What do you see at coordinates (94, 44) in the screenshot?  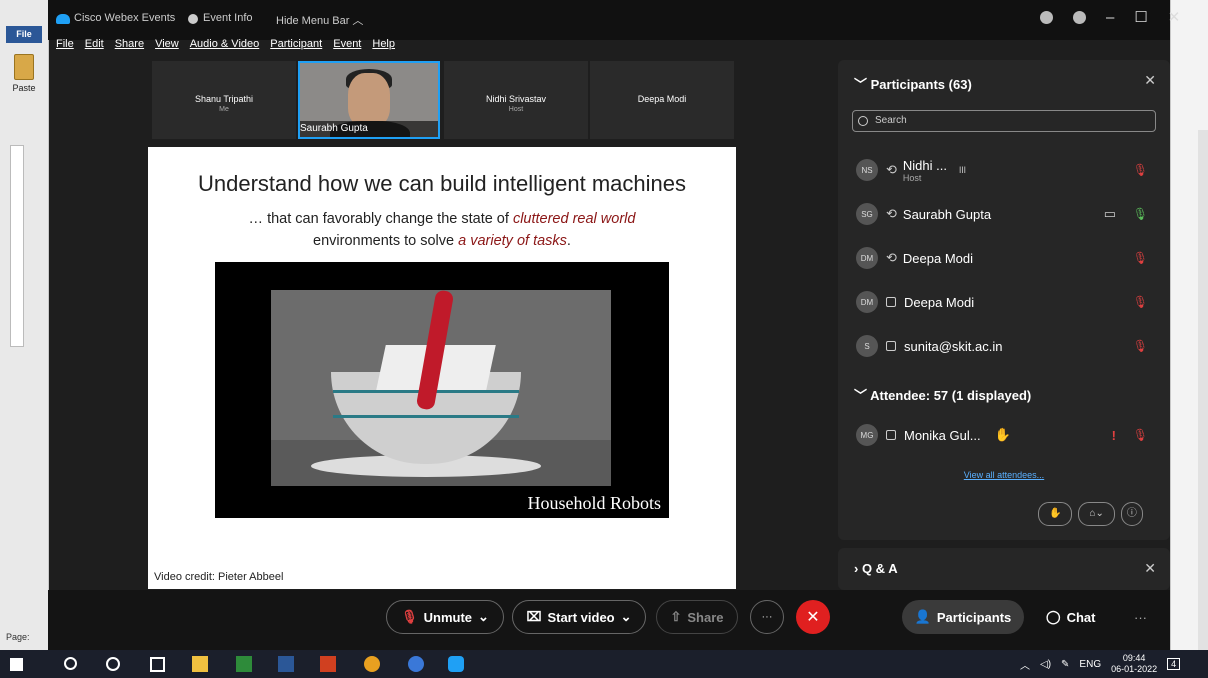 I see `menu-edit: Edit` at bounding box center [94, 44].